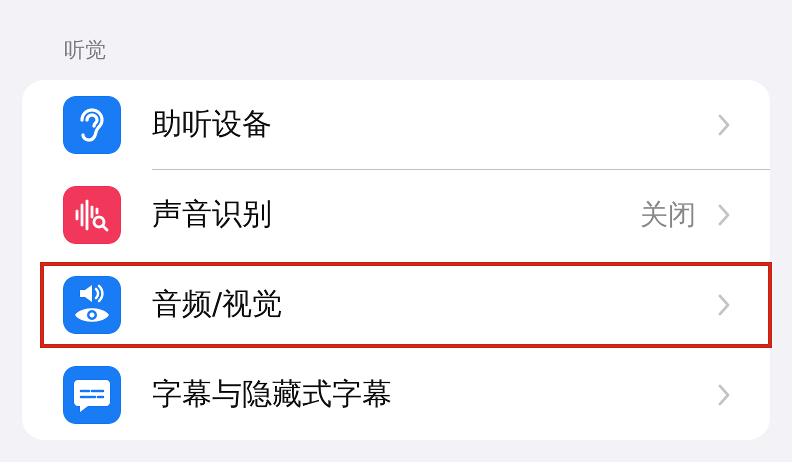 The width and height of the screenshot is (792, 462). Describe the element at coordinates (435, 304) in the screenshot. I see `row-label: 音频/视觉` at that location.